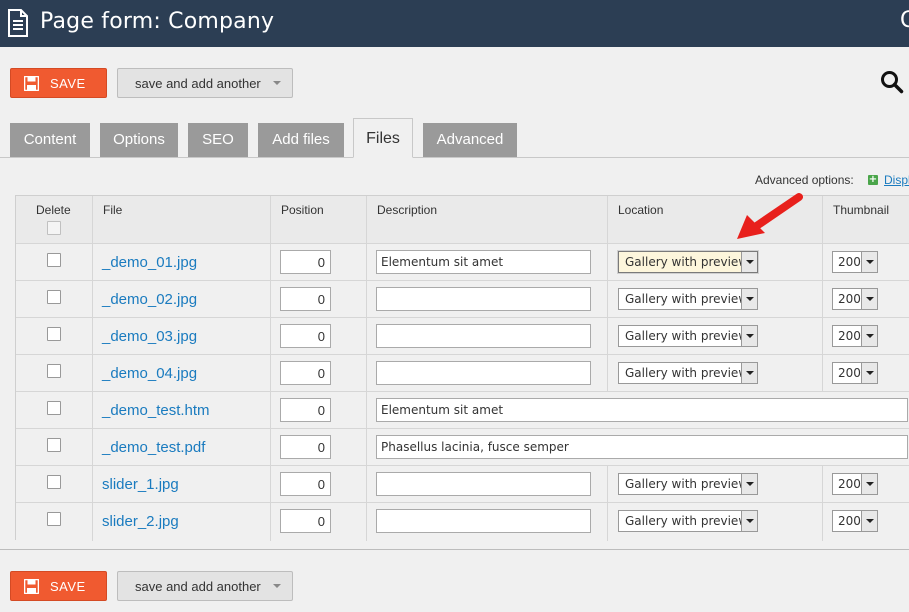 This screenshot has height=612, width=909. I want to click on column-header-file: File, so click(113, 210).